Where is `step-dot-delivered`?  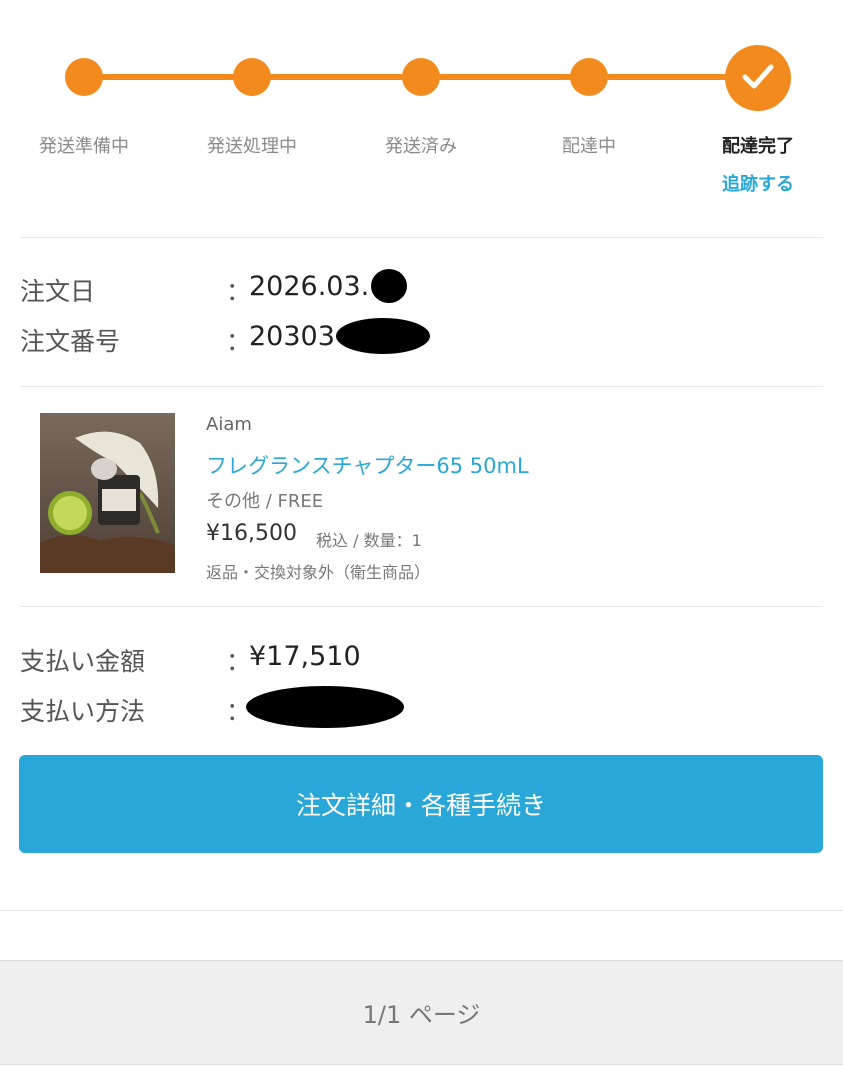 step-dot-delivered is located at coordinates (758, 78).